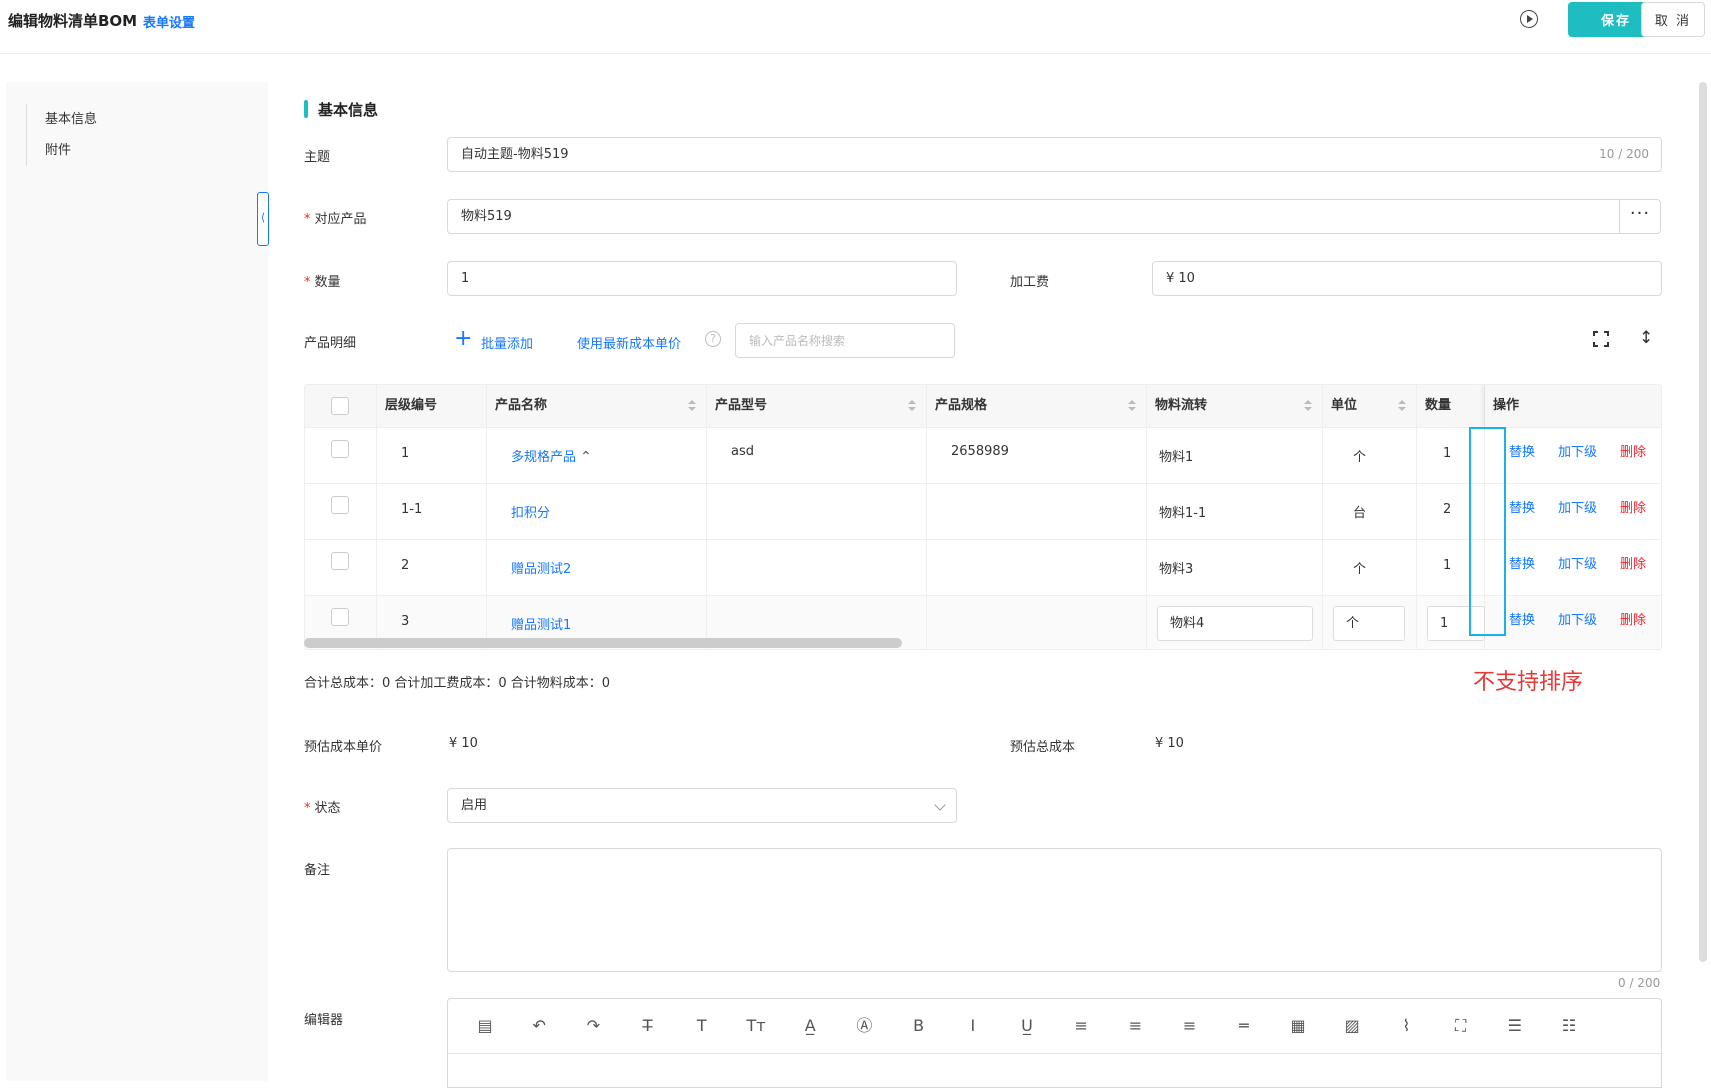 The image size is (1711, 1088). Describe the element at coordinates (1180, 278) in the screenshot. I see `processing-fee-value: ¥ 10` at that location.